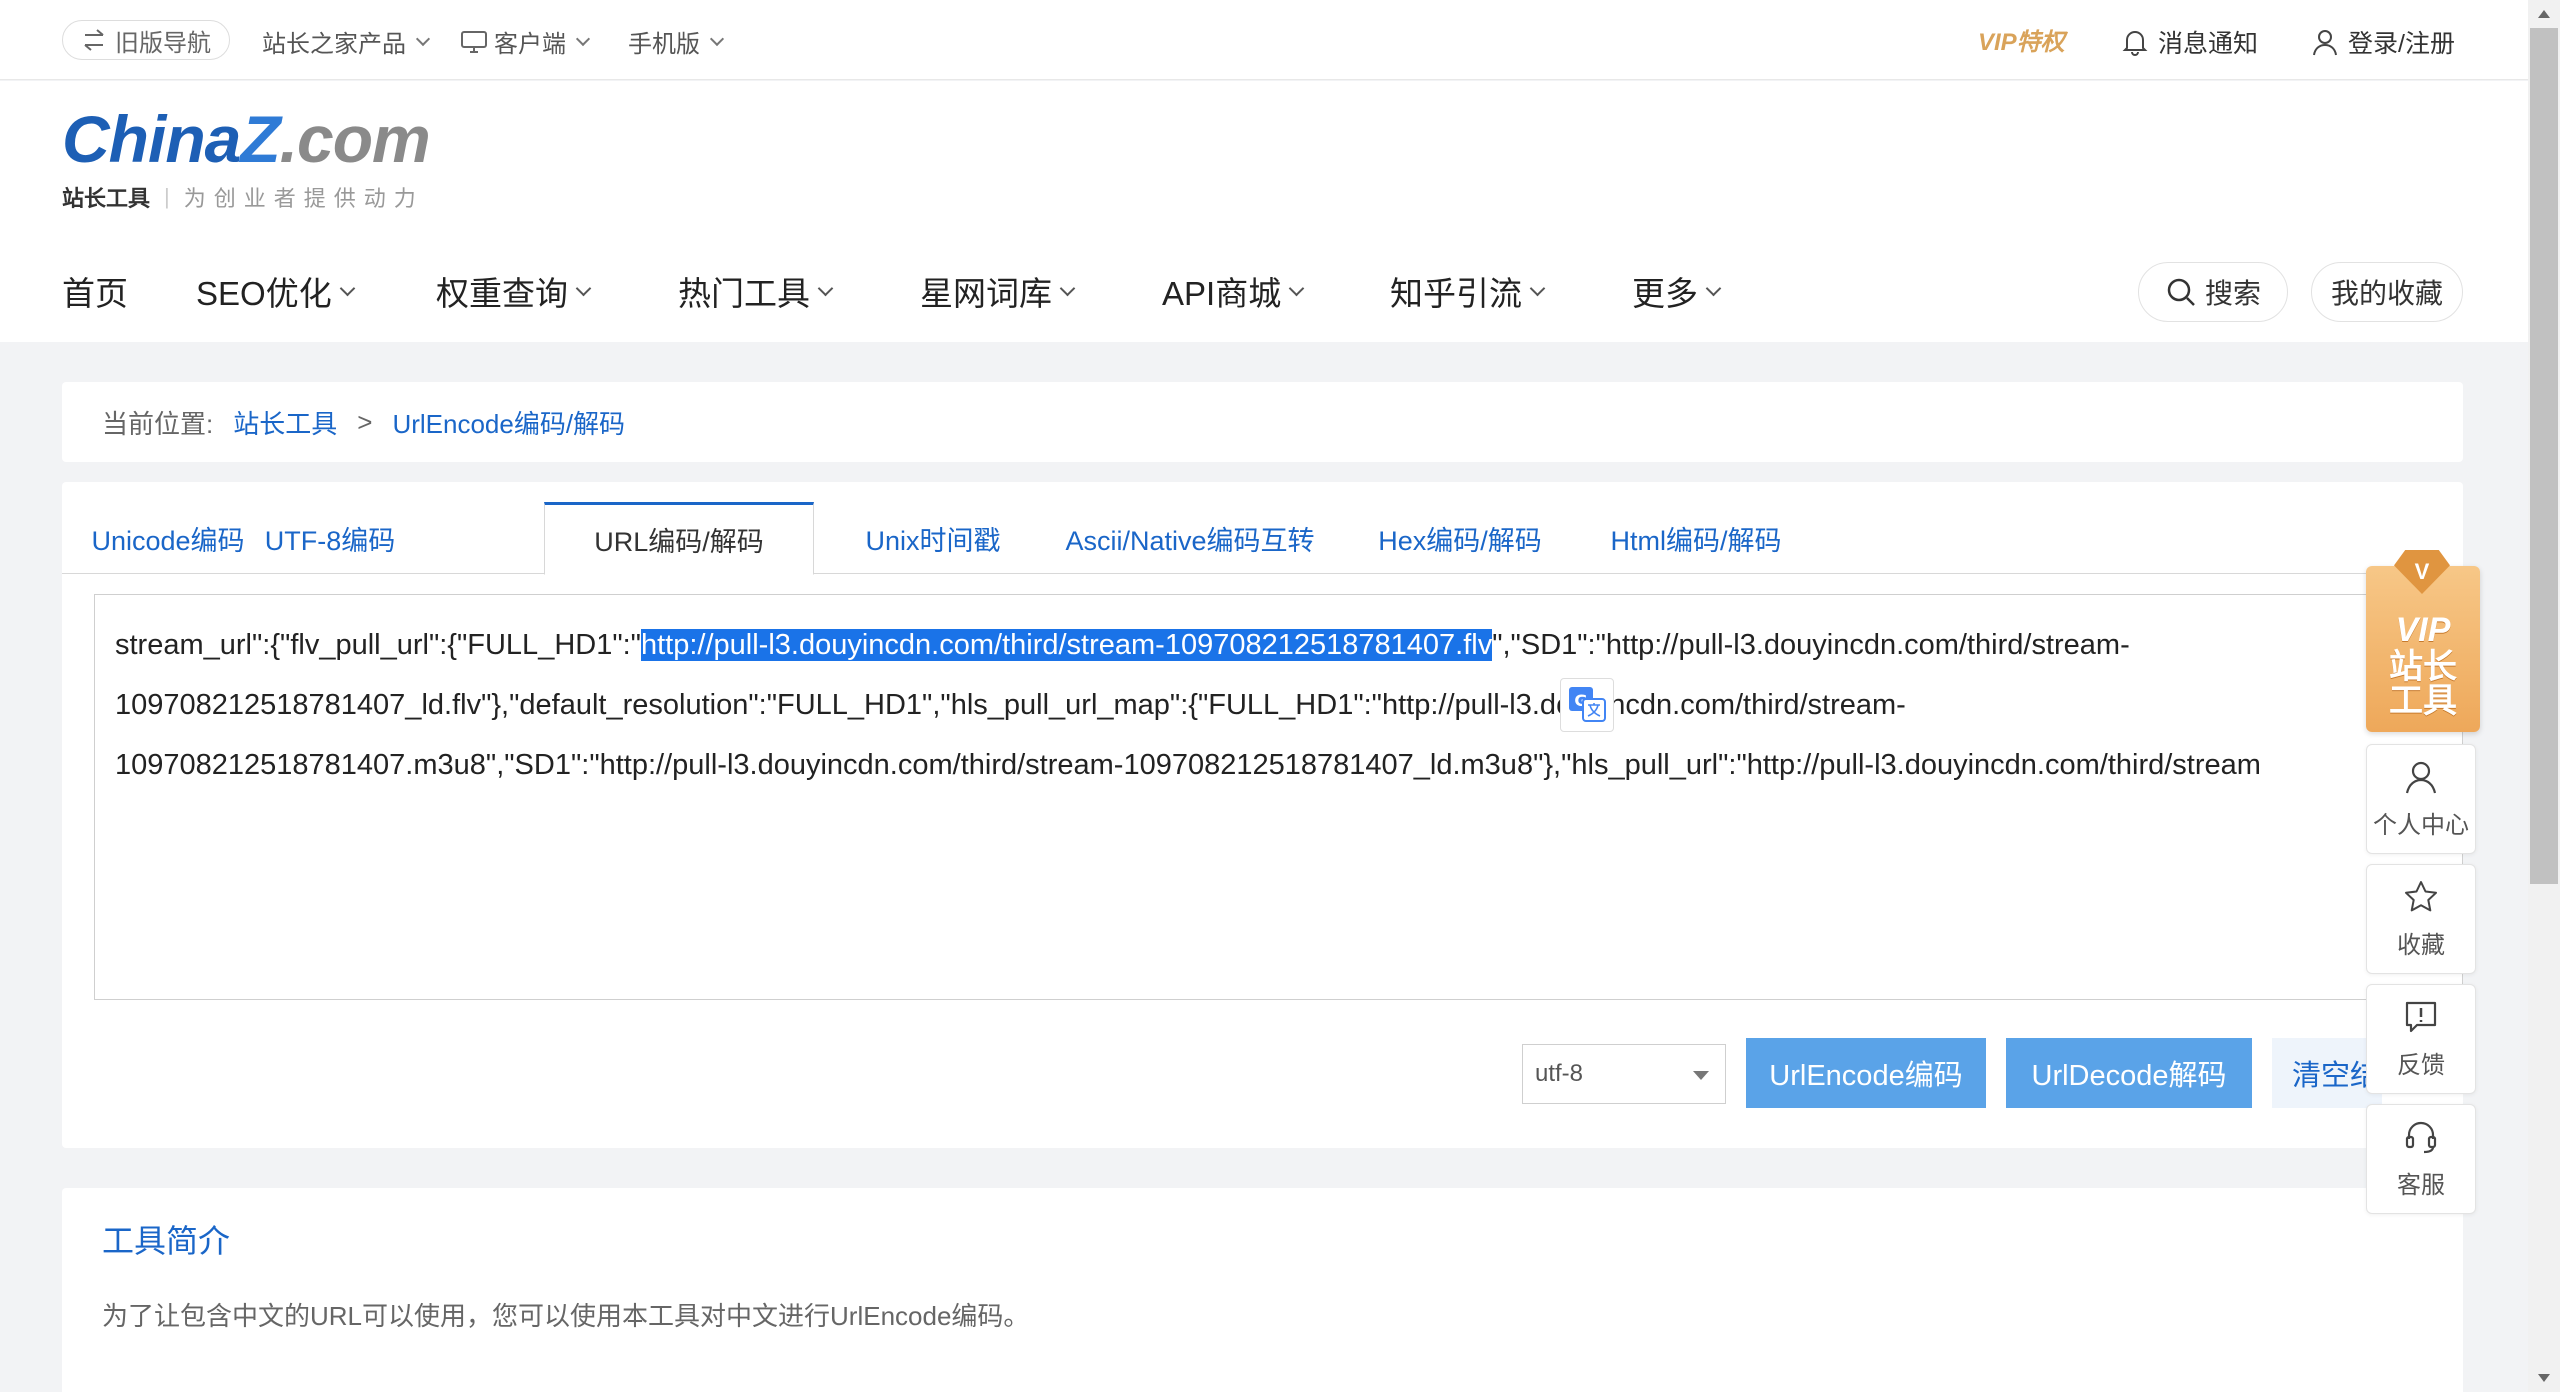  I want to click on logo-subtitle: 站长工具, so click(106, 198).